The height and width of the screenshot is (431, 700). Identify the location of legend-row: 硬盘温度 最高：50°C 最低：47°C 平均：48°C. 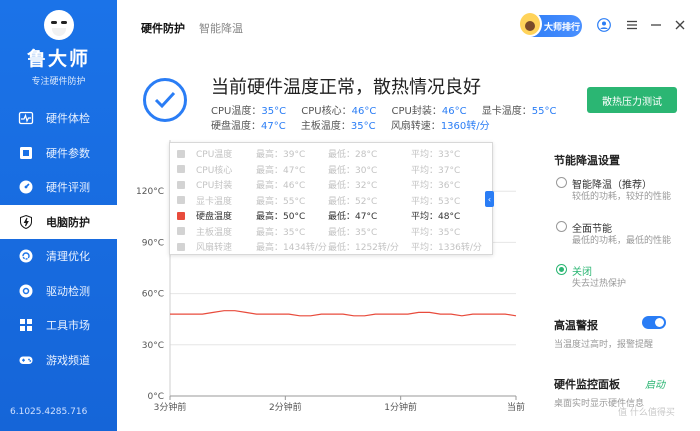
(331, 216).